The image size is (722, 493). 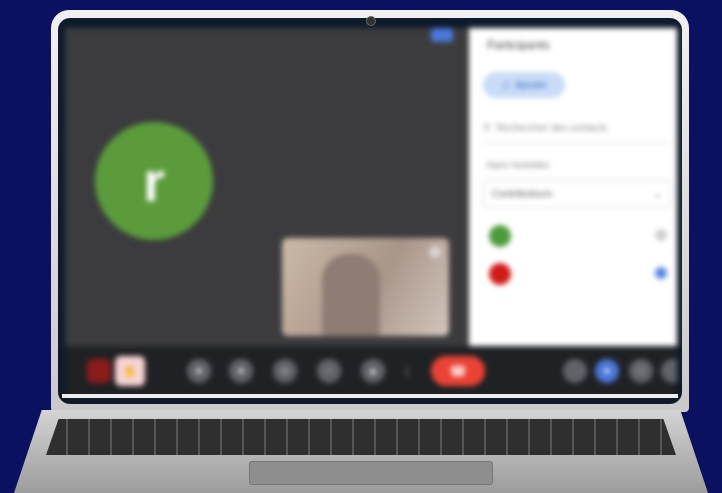 What do you see at coordinates (435, 252) in the screenshot?
I see `tile-menu-icon` at bounding box center [435, 252].